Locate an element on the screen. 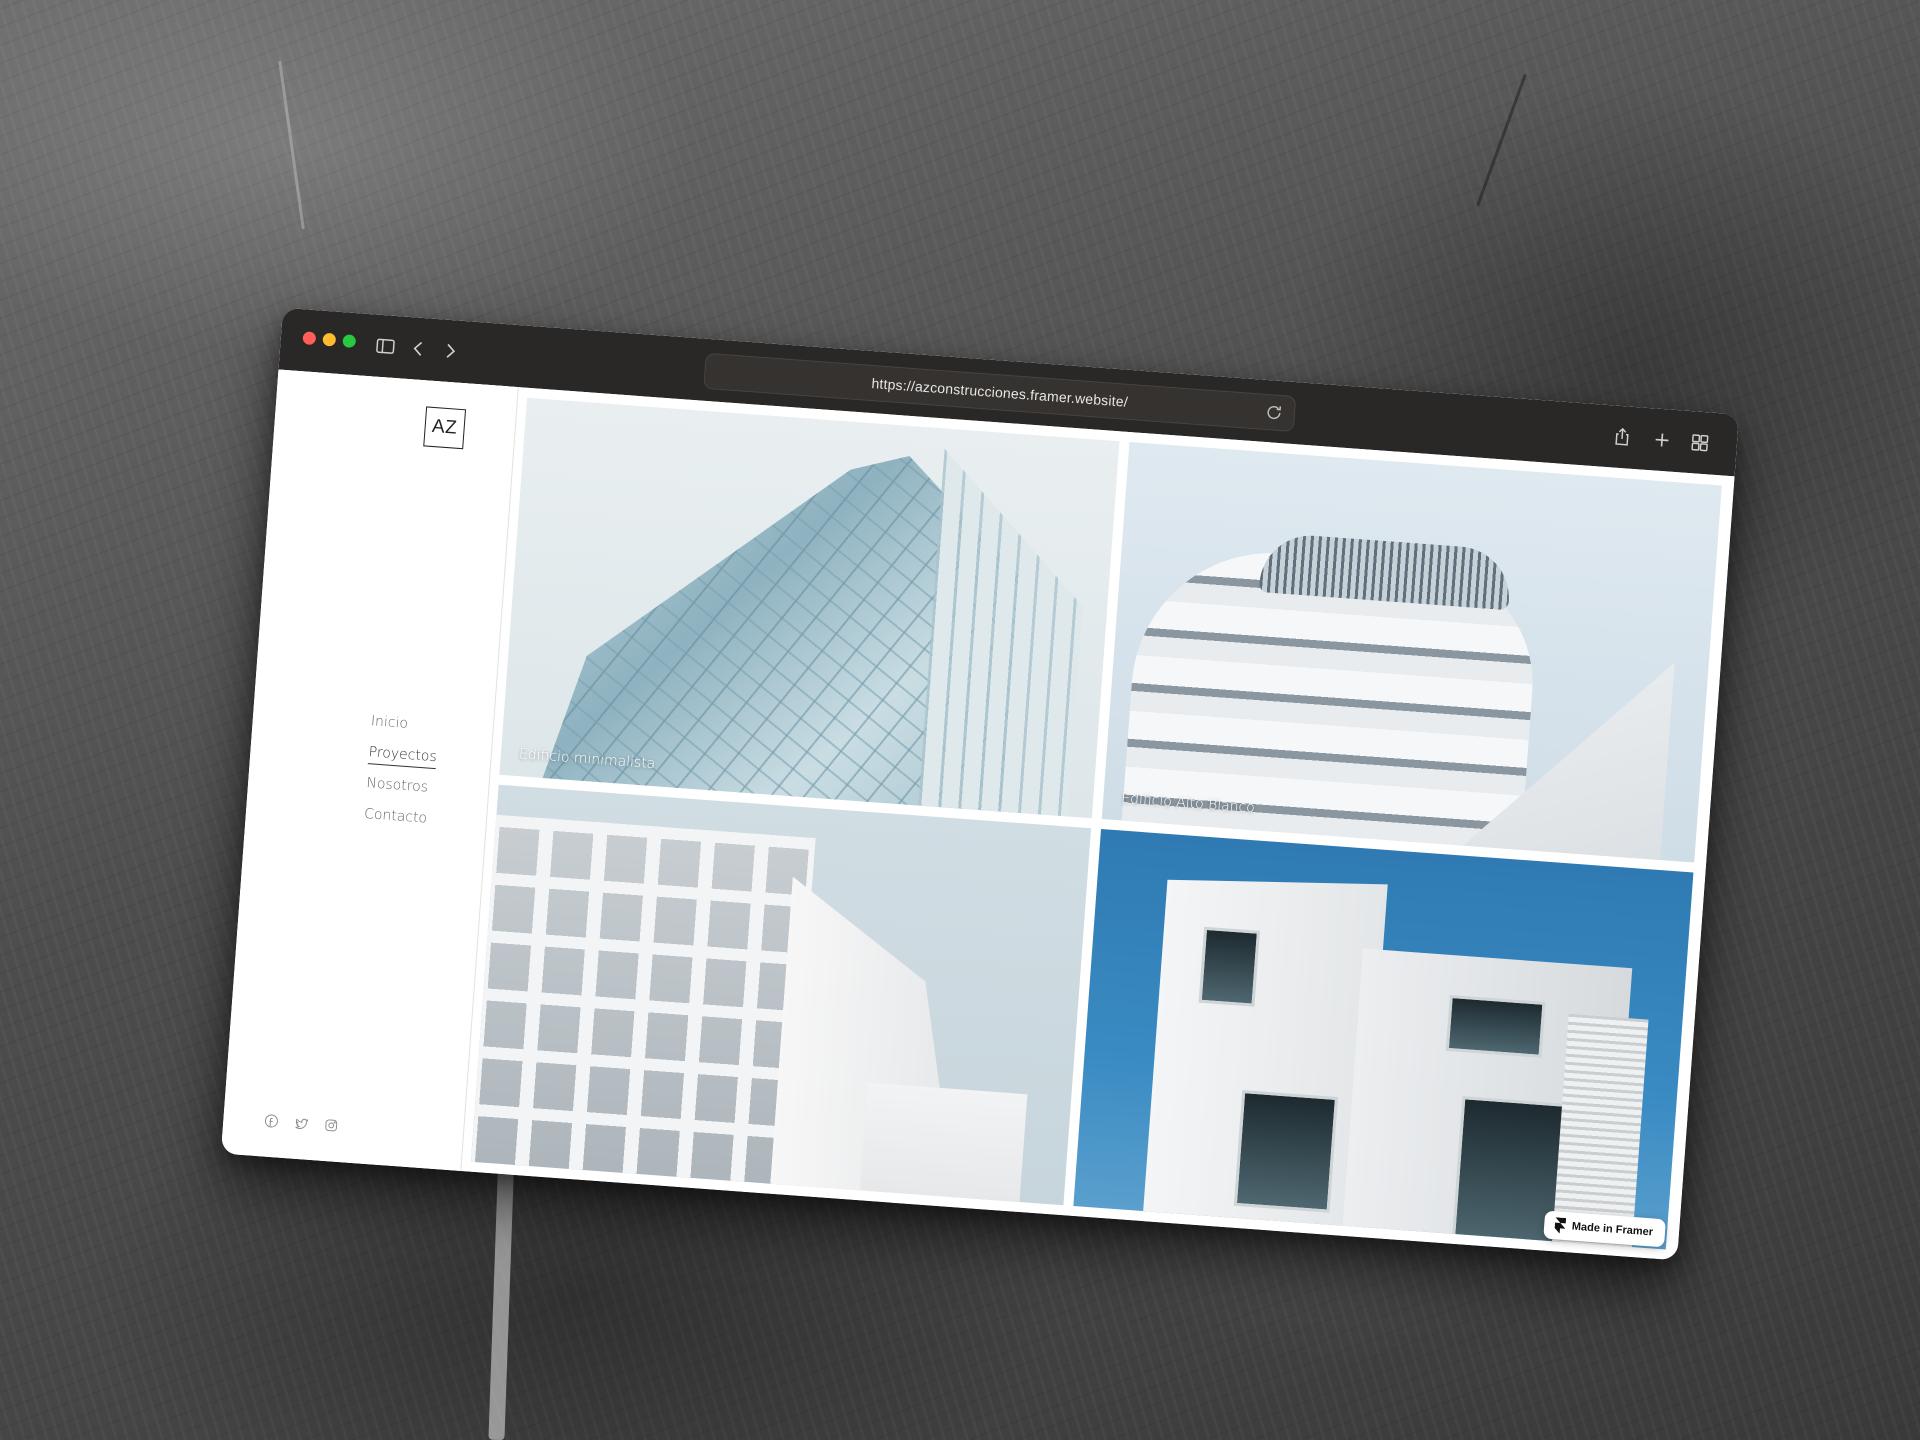 This screenshot has height=1440, width=1920. site-logo: AZ is located at coordinates (445, 428).